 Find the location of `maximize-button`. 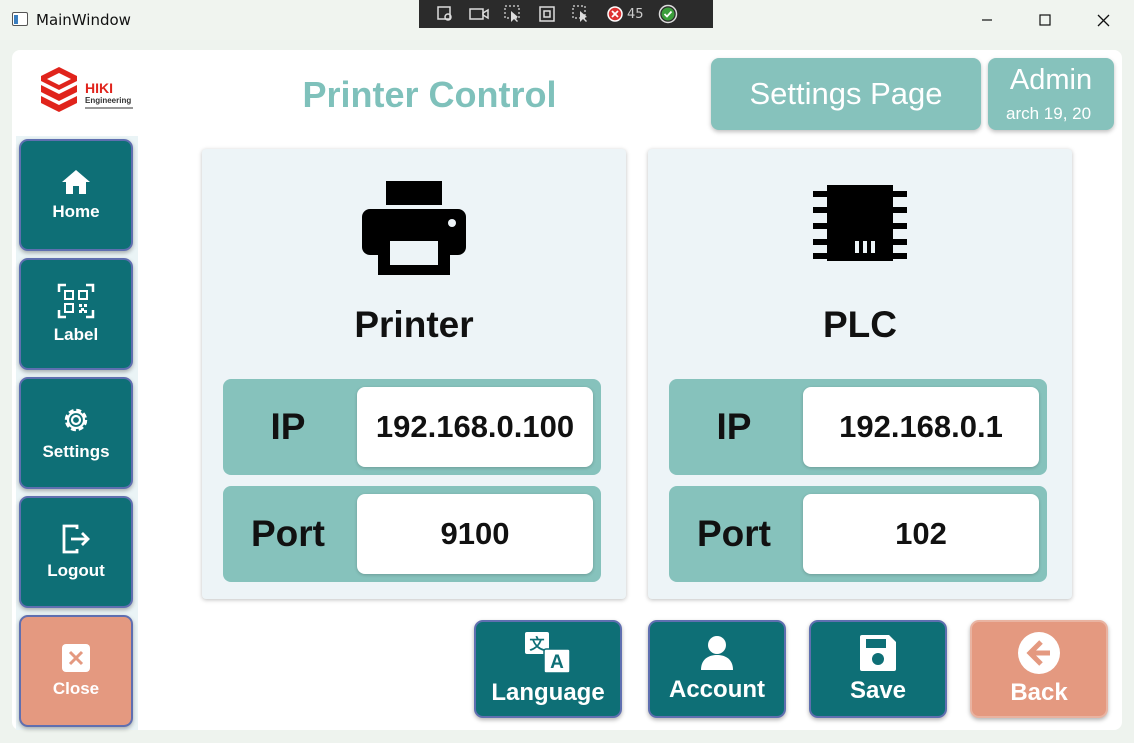

maximize-button is located at coordinates (1045, 20).